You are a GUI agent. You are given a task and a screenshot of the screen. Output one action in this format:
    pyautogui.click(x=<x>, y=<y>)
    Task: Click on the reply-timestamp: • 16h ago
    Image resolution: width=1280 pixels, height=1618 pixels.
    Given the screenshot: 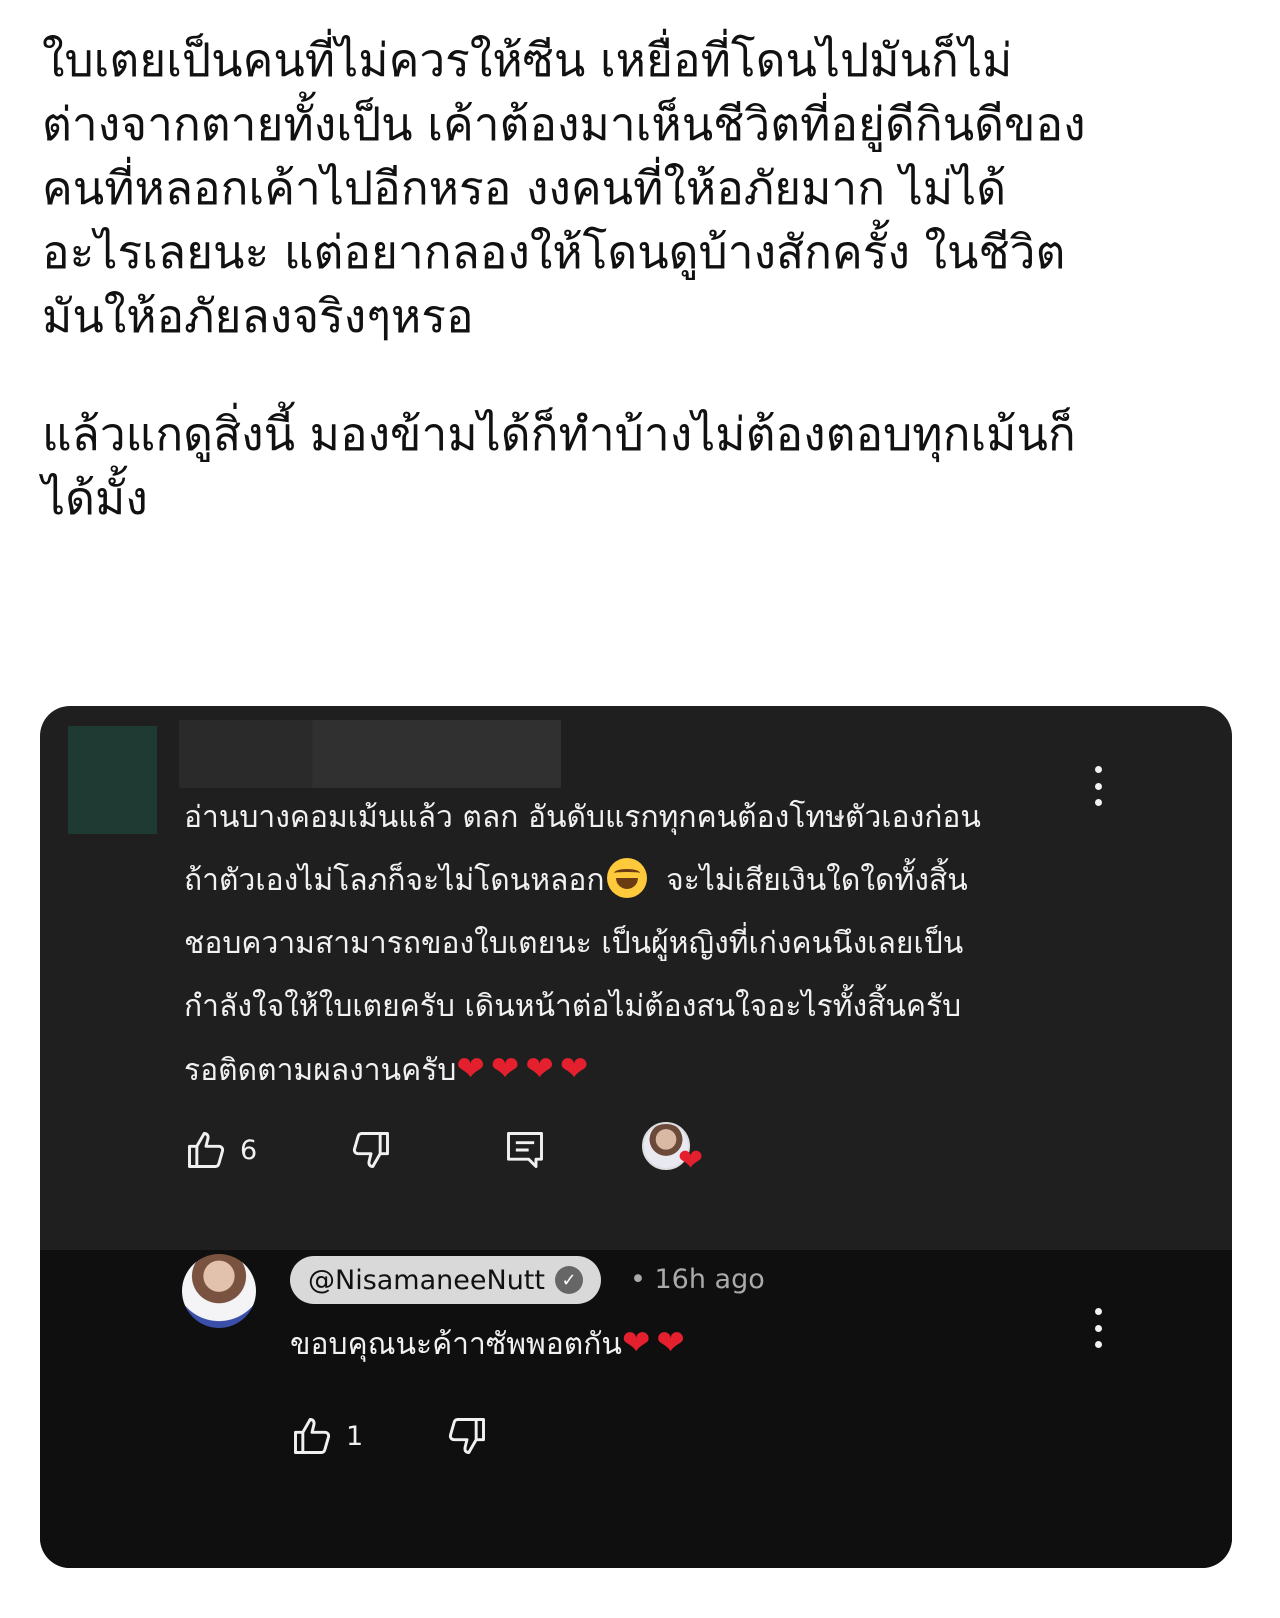 What is the action you would take?
    pyautogui.click(x=697, y=1279)
    